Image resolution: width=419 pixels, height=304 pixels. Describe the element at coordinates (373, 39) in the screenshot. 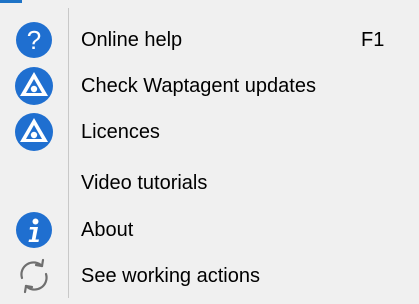

I see `shortcut-label: F1` at that location.